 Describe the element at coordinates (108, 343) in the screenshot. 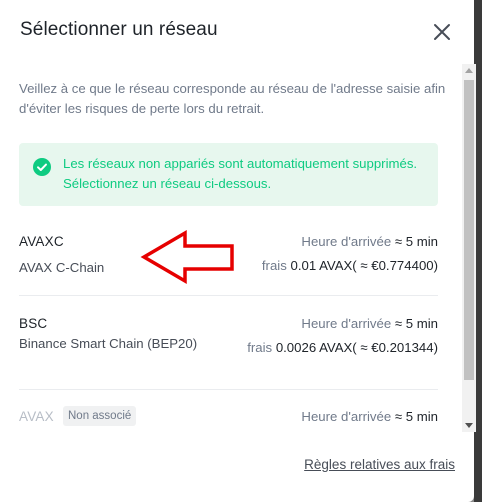

I see `network-name: Binance Smart Chain (BEP20)` at that location.